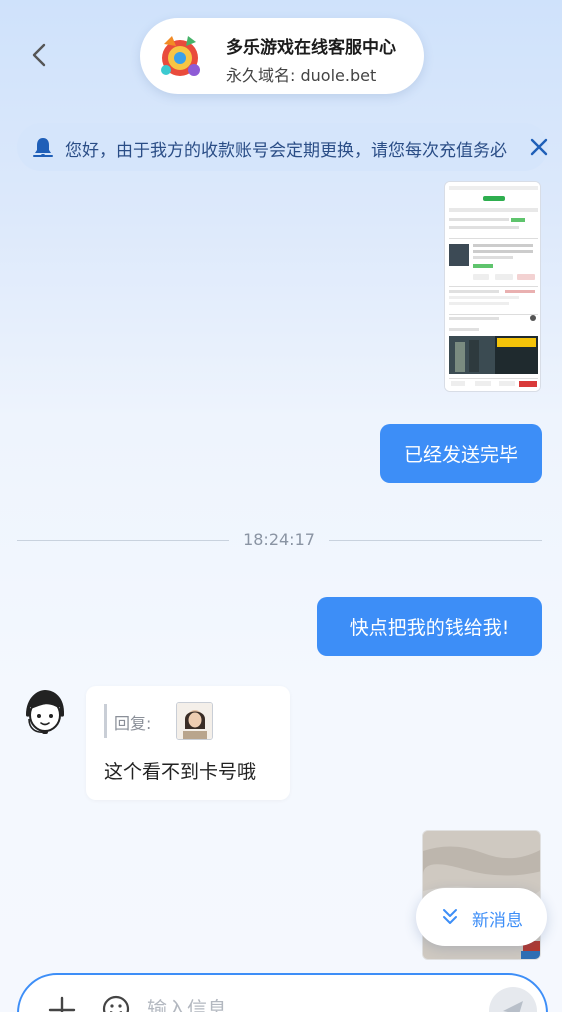 The height and width of the screenshot is (1012, 562). I want to click on back-button, so click(39, 55).